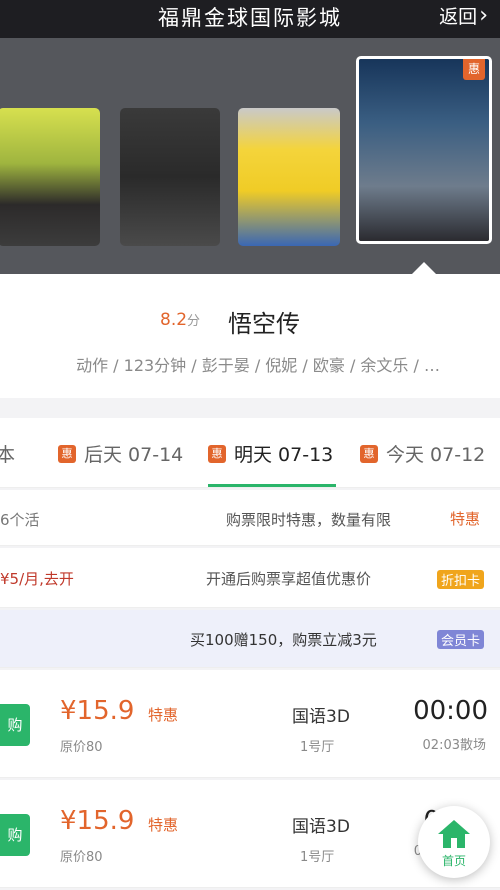  I want to click on poster-4-selected: 惠, so click(424, 150).